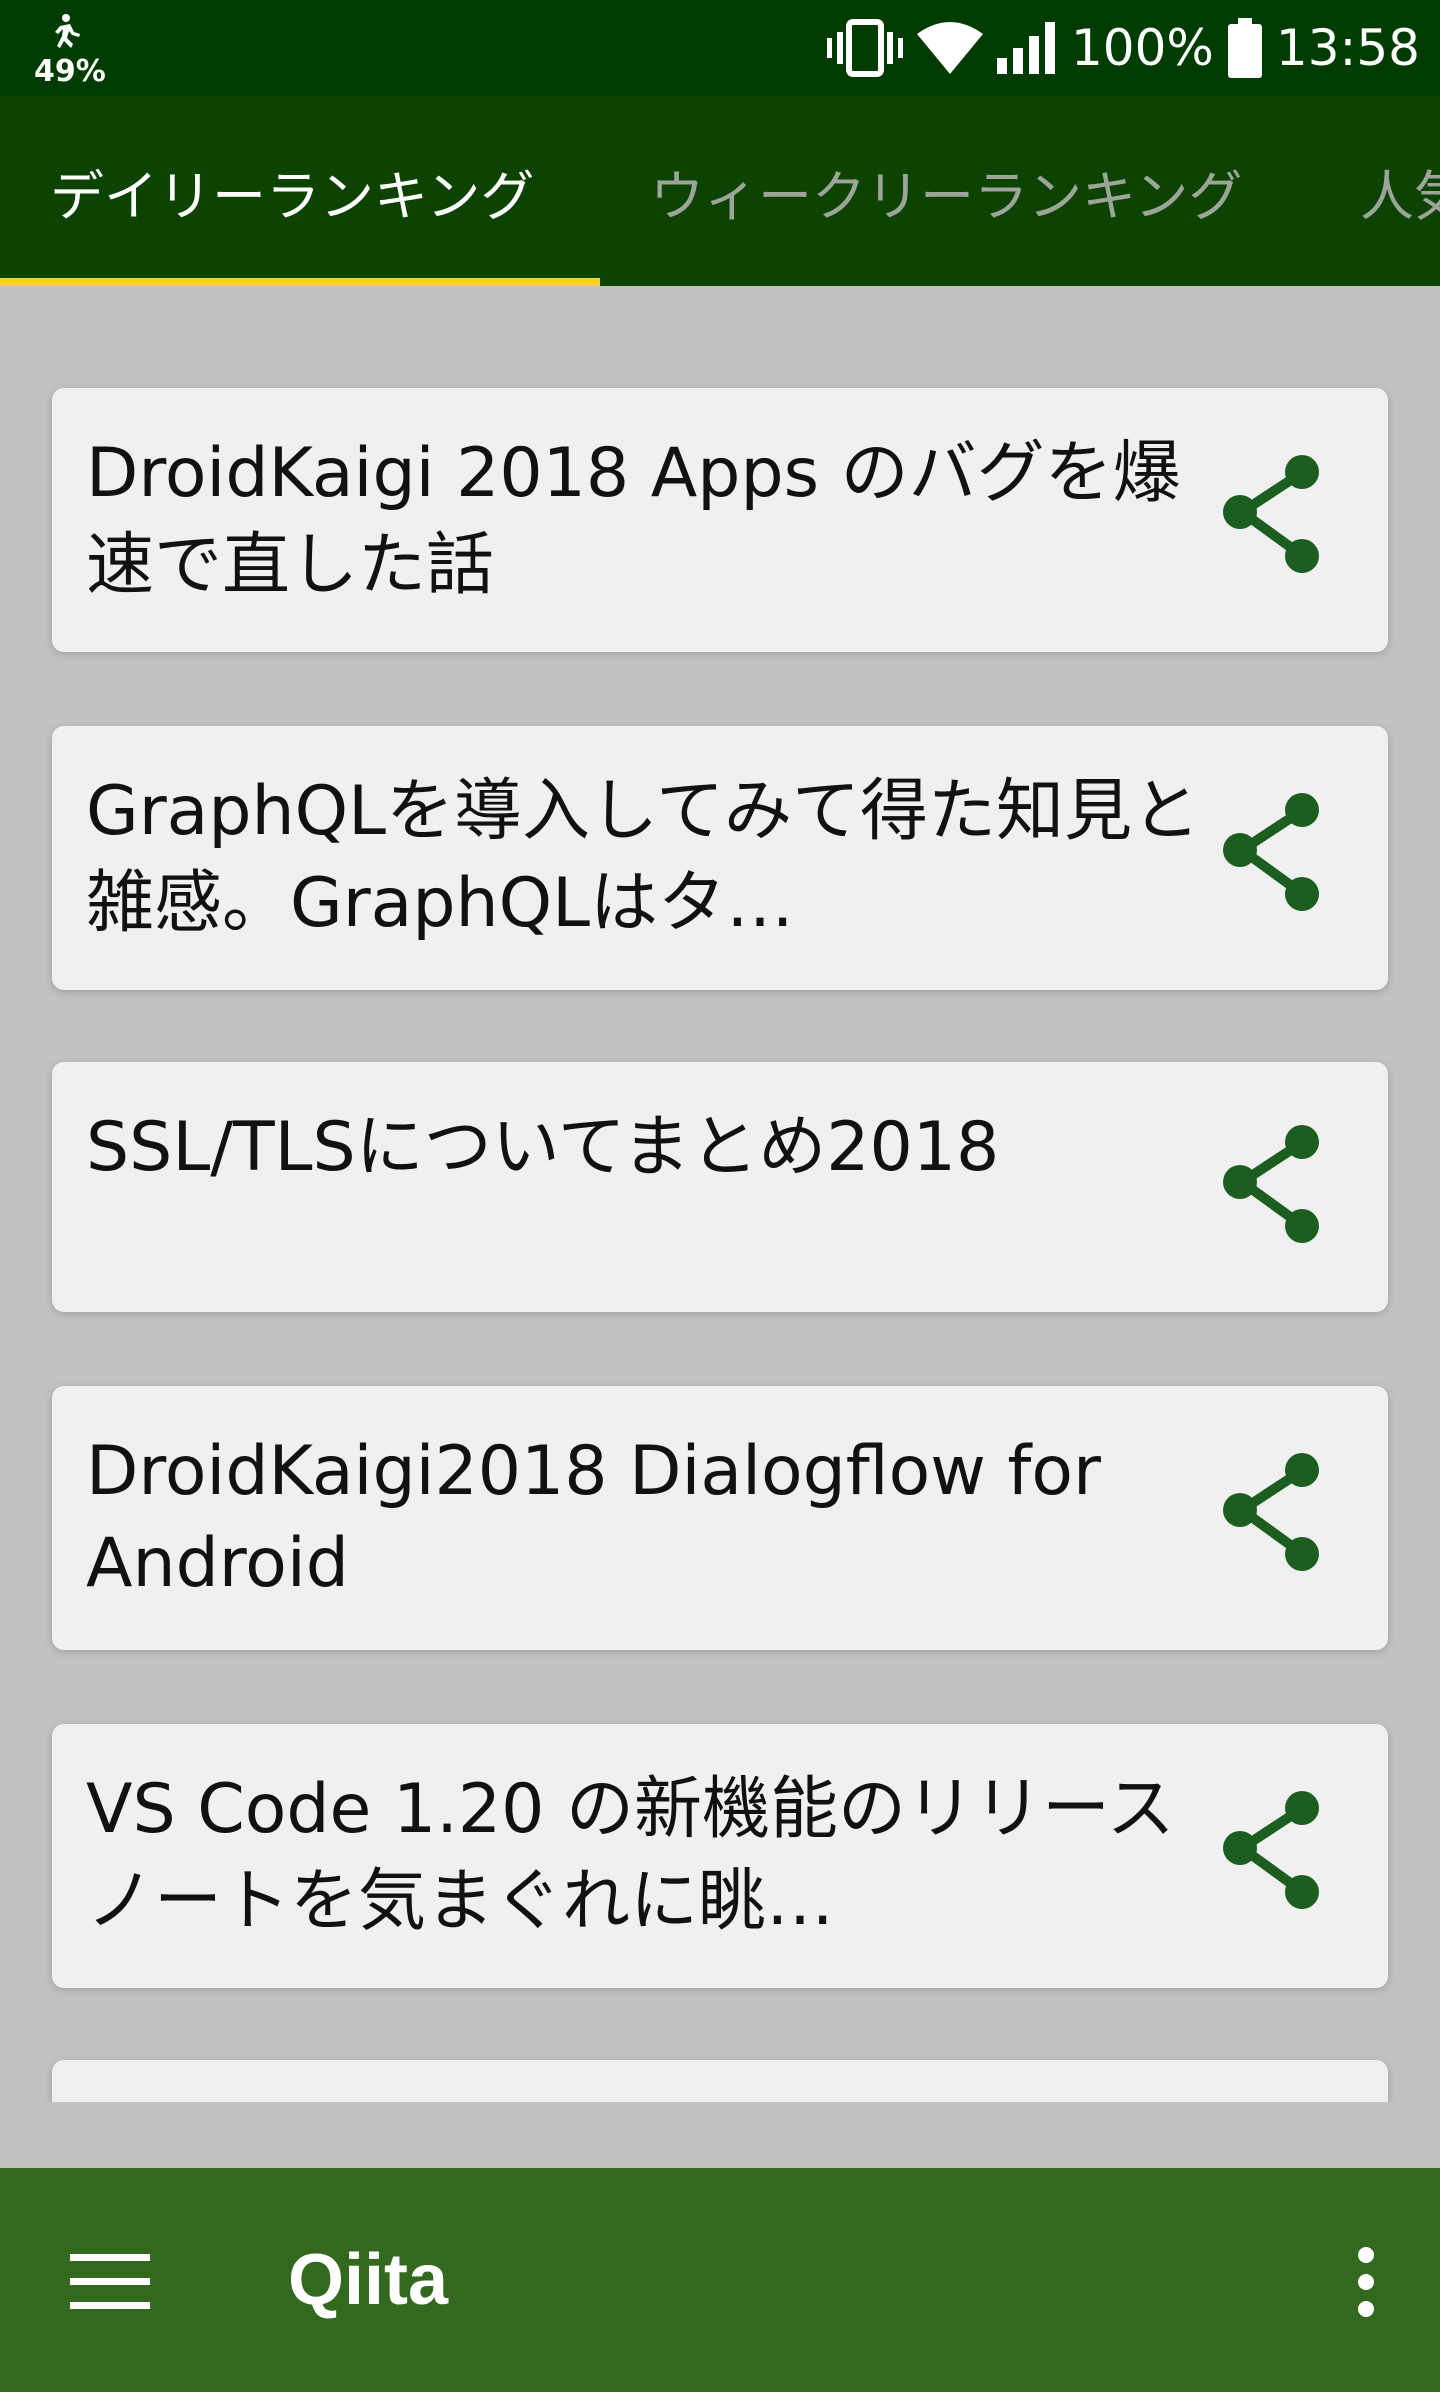  What do you see at coordinates (292, 191) in the screenshot?
I see `tab-daily-ranking: デイリーランキング` at bounding box center [292, 191].